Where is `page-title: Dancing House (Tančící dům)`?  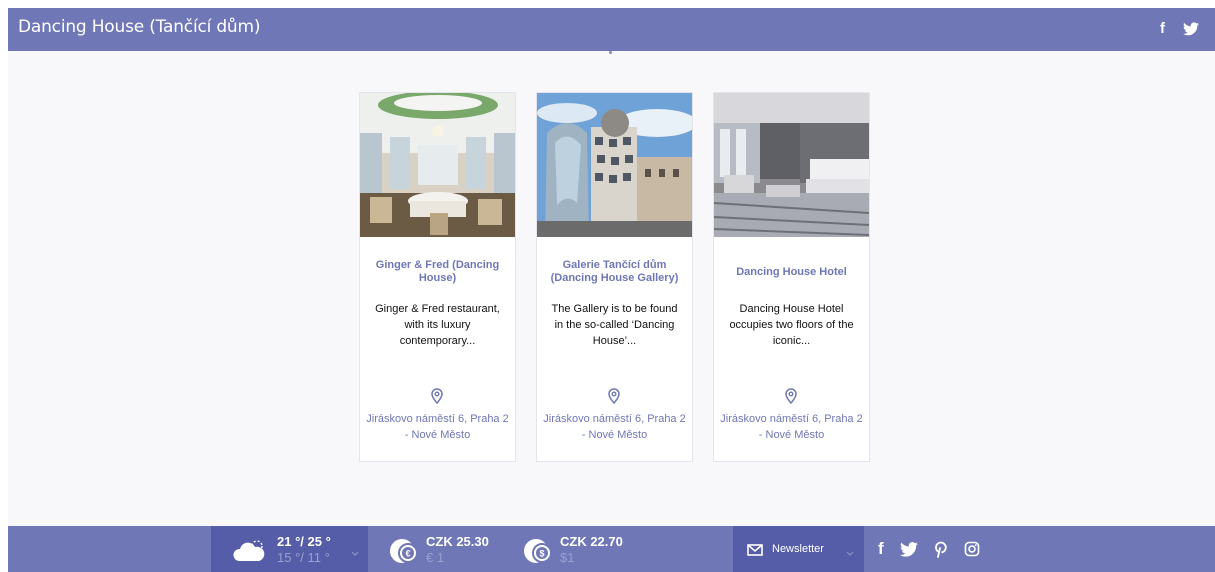
page-title: Dancing House (Tančící dům) is located at coordinates (139, 27).